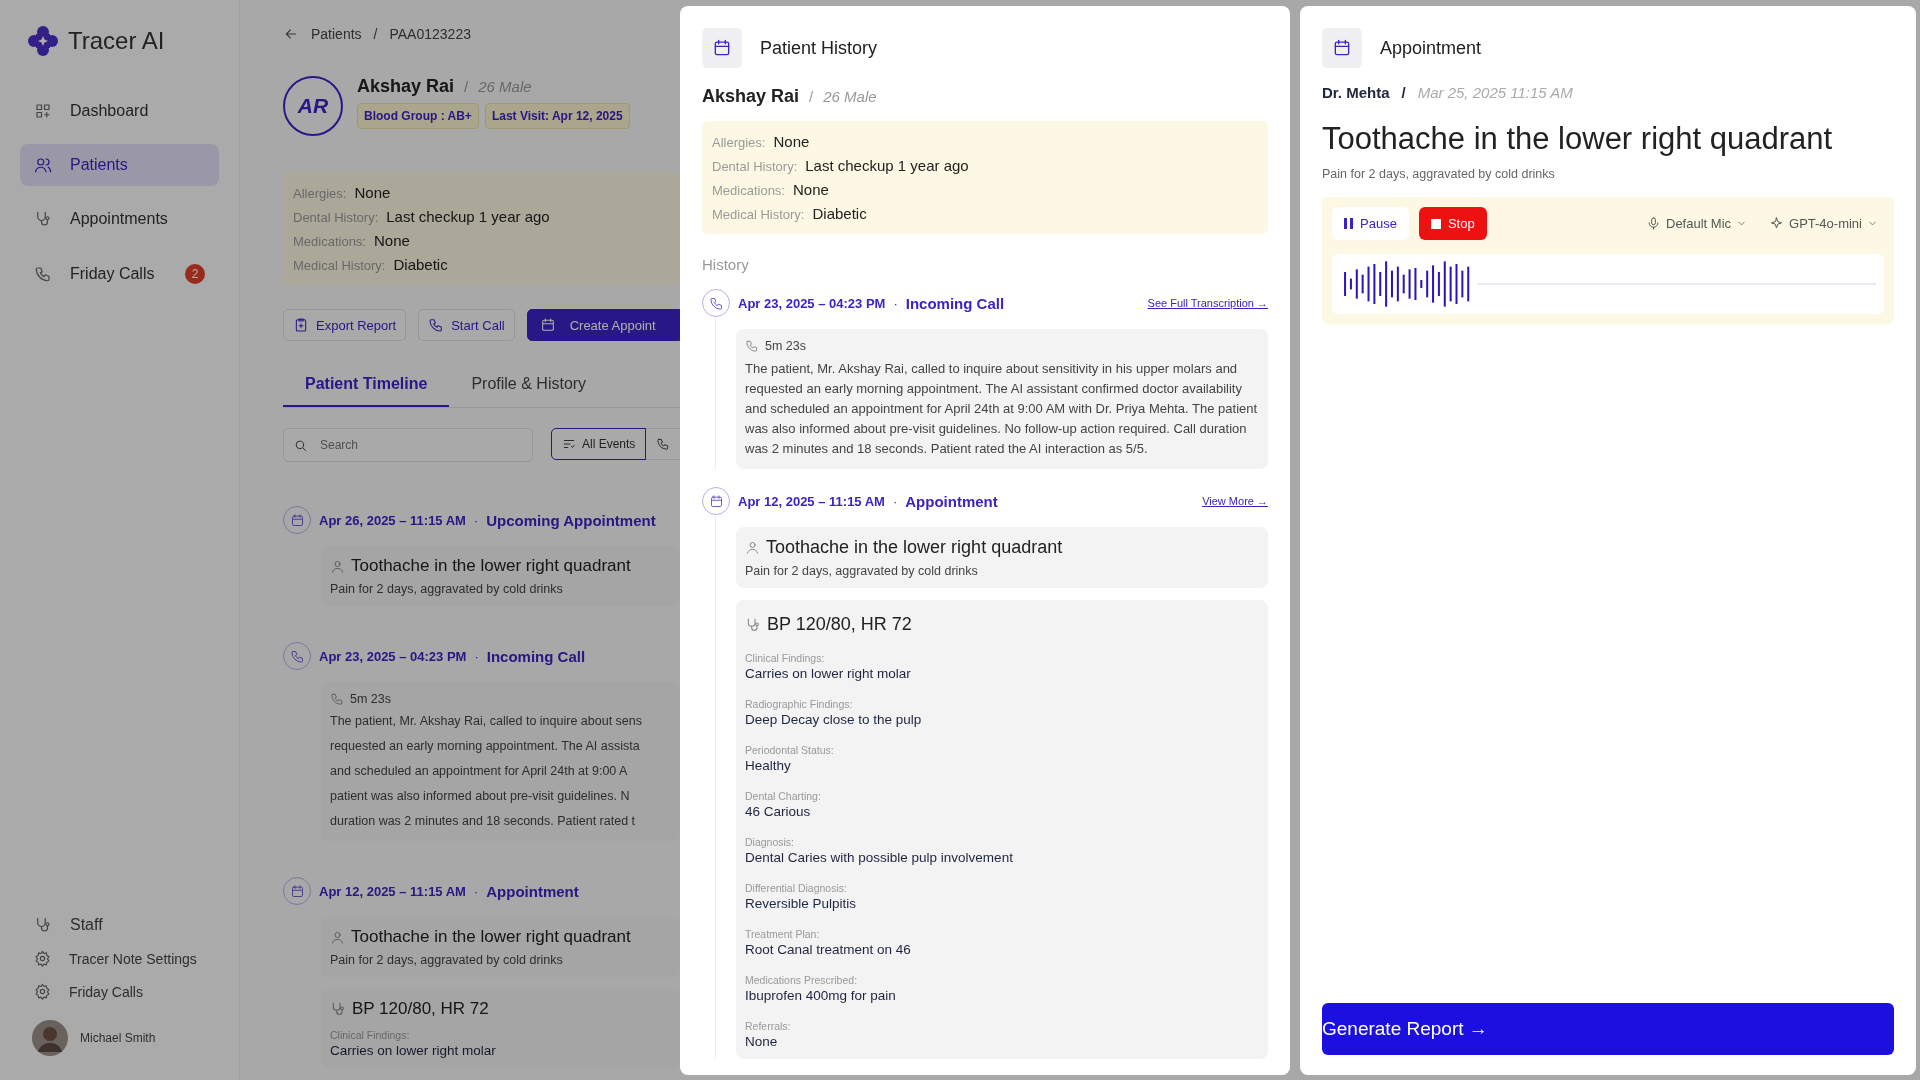 This screenshot has height=1080, width=1920. What do you see at coordinates (557, 116) in the screenshot?
I see `patient-tag: Last Visit: Apr 12, 2025` at bounding box center [557, 116].